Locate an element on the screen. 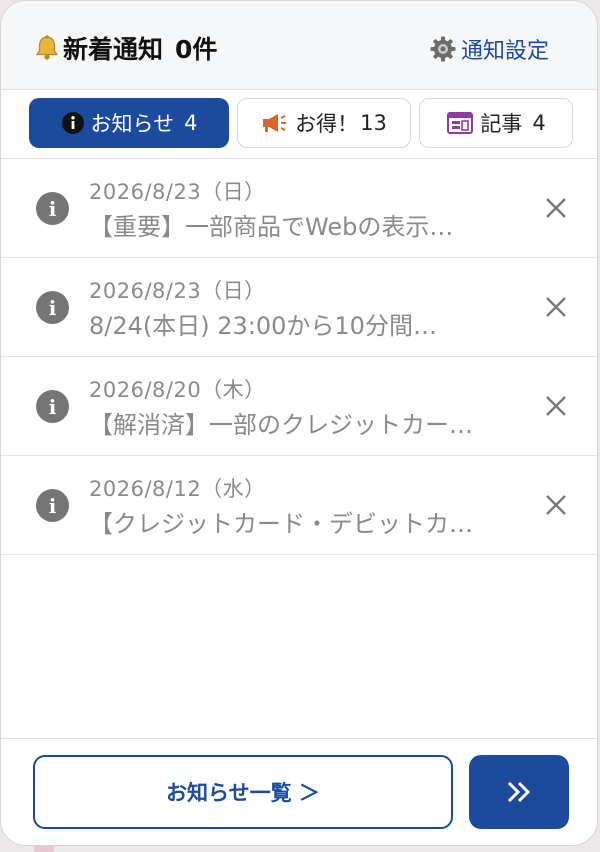  tab-info-label: お知らせ is located at coordinates (132, 124).